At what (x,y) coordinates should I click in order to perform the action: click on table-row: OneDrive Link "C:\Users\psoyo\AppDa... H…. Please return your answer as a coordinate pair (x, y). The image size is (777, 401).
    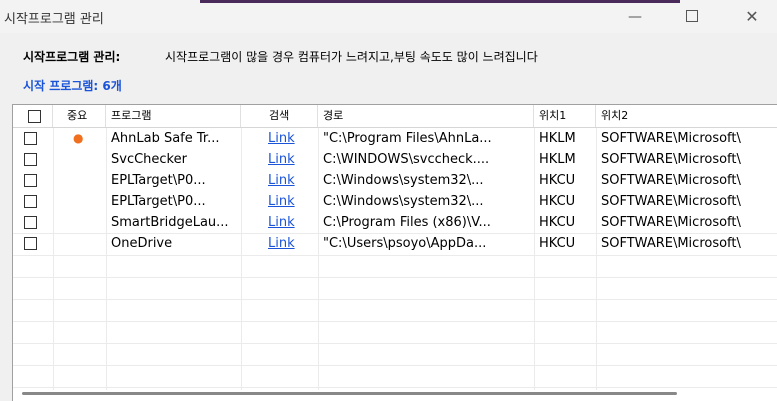
    Looking at the image, I should click on (395, 243).